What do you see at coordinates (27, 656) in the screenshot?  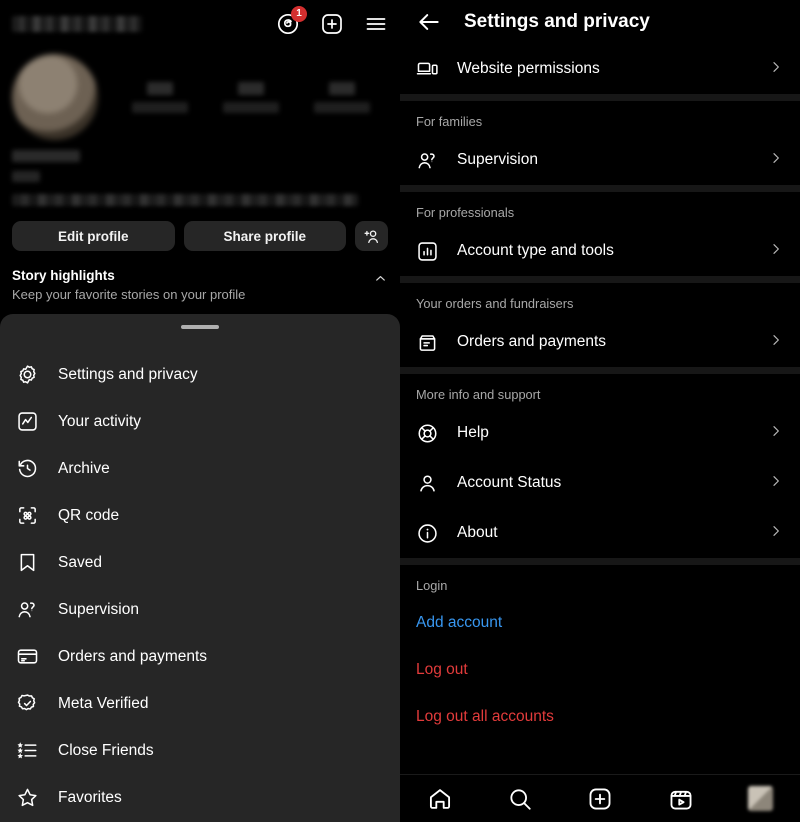 I see `credit-card-icon` at bounding box center [27, 656].